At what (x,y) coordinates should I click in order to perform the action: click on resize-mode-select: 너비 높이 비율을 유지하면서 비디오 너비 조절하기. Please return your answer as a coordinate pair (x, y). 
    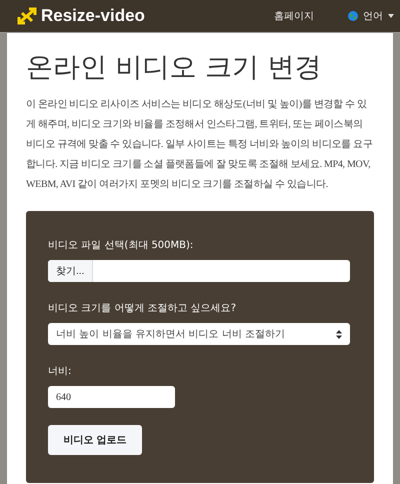
    Looking at the image, I should click on (199, 334).